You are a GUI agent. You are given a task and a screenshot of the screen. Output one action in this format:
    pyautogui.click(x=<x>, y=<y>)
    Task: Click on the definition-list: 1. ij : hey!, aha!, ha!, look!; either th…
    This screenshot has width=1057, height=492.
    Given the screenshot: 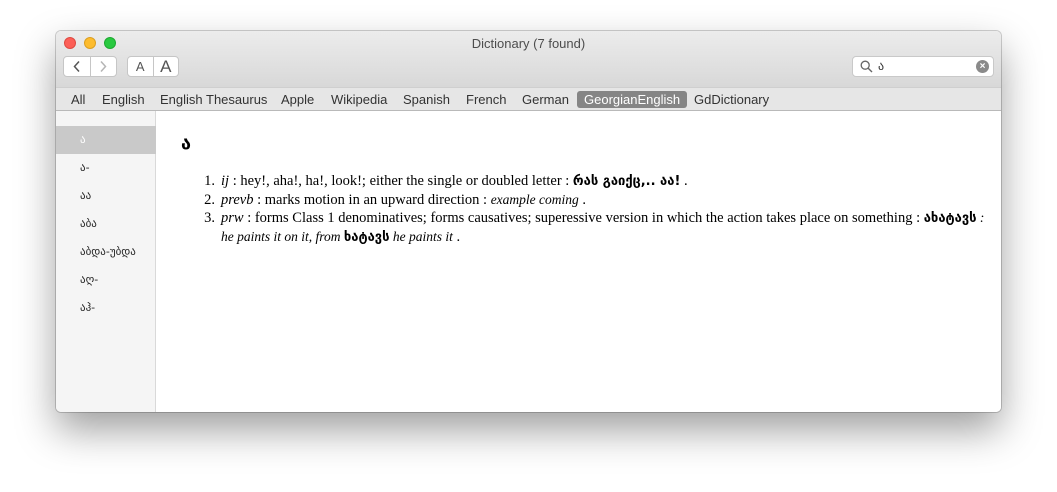 What is the action you would take?
    pyautogui.click(x=592, y=209)
    